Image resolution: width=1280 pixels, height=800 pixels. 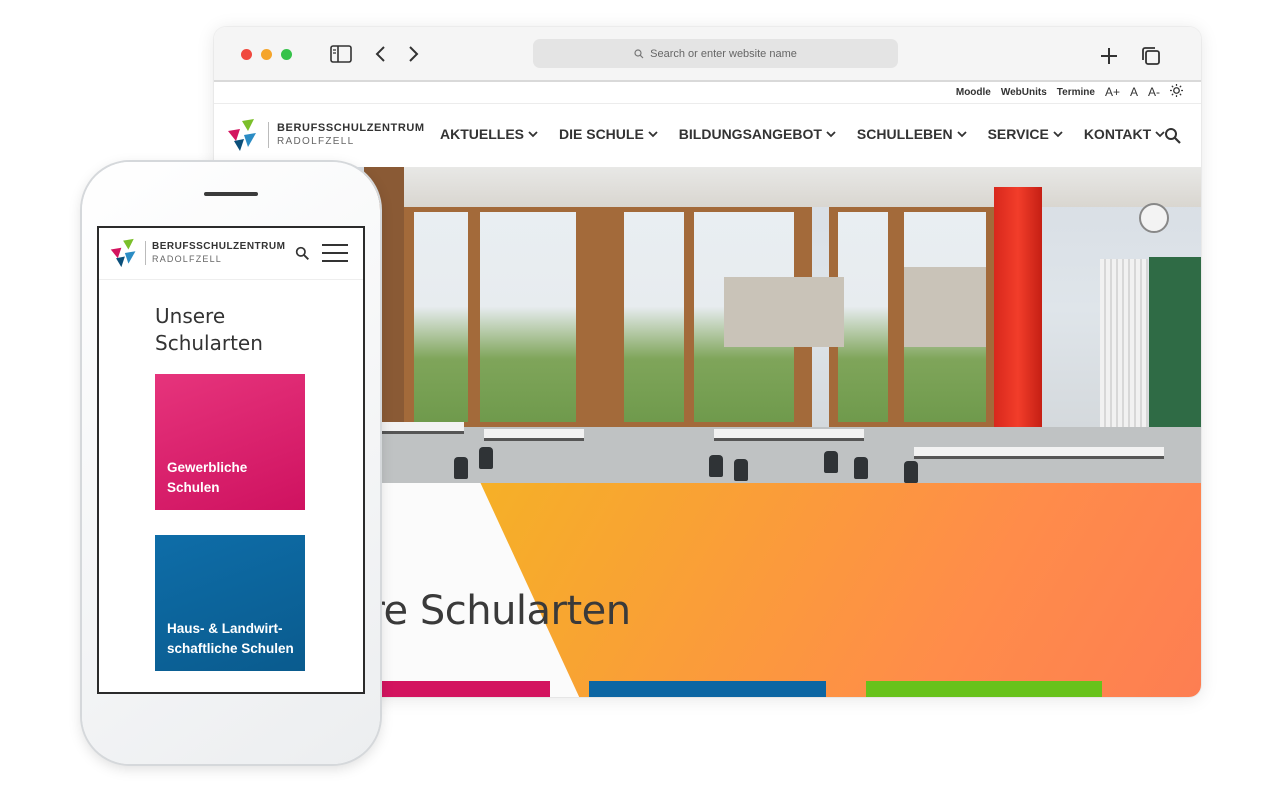 What do you see at coordinates (464, 689) in the screenshot?
I see `schulart-tile-magenta` at bounding box center [464, 689].